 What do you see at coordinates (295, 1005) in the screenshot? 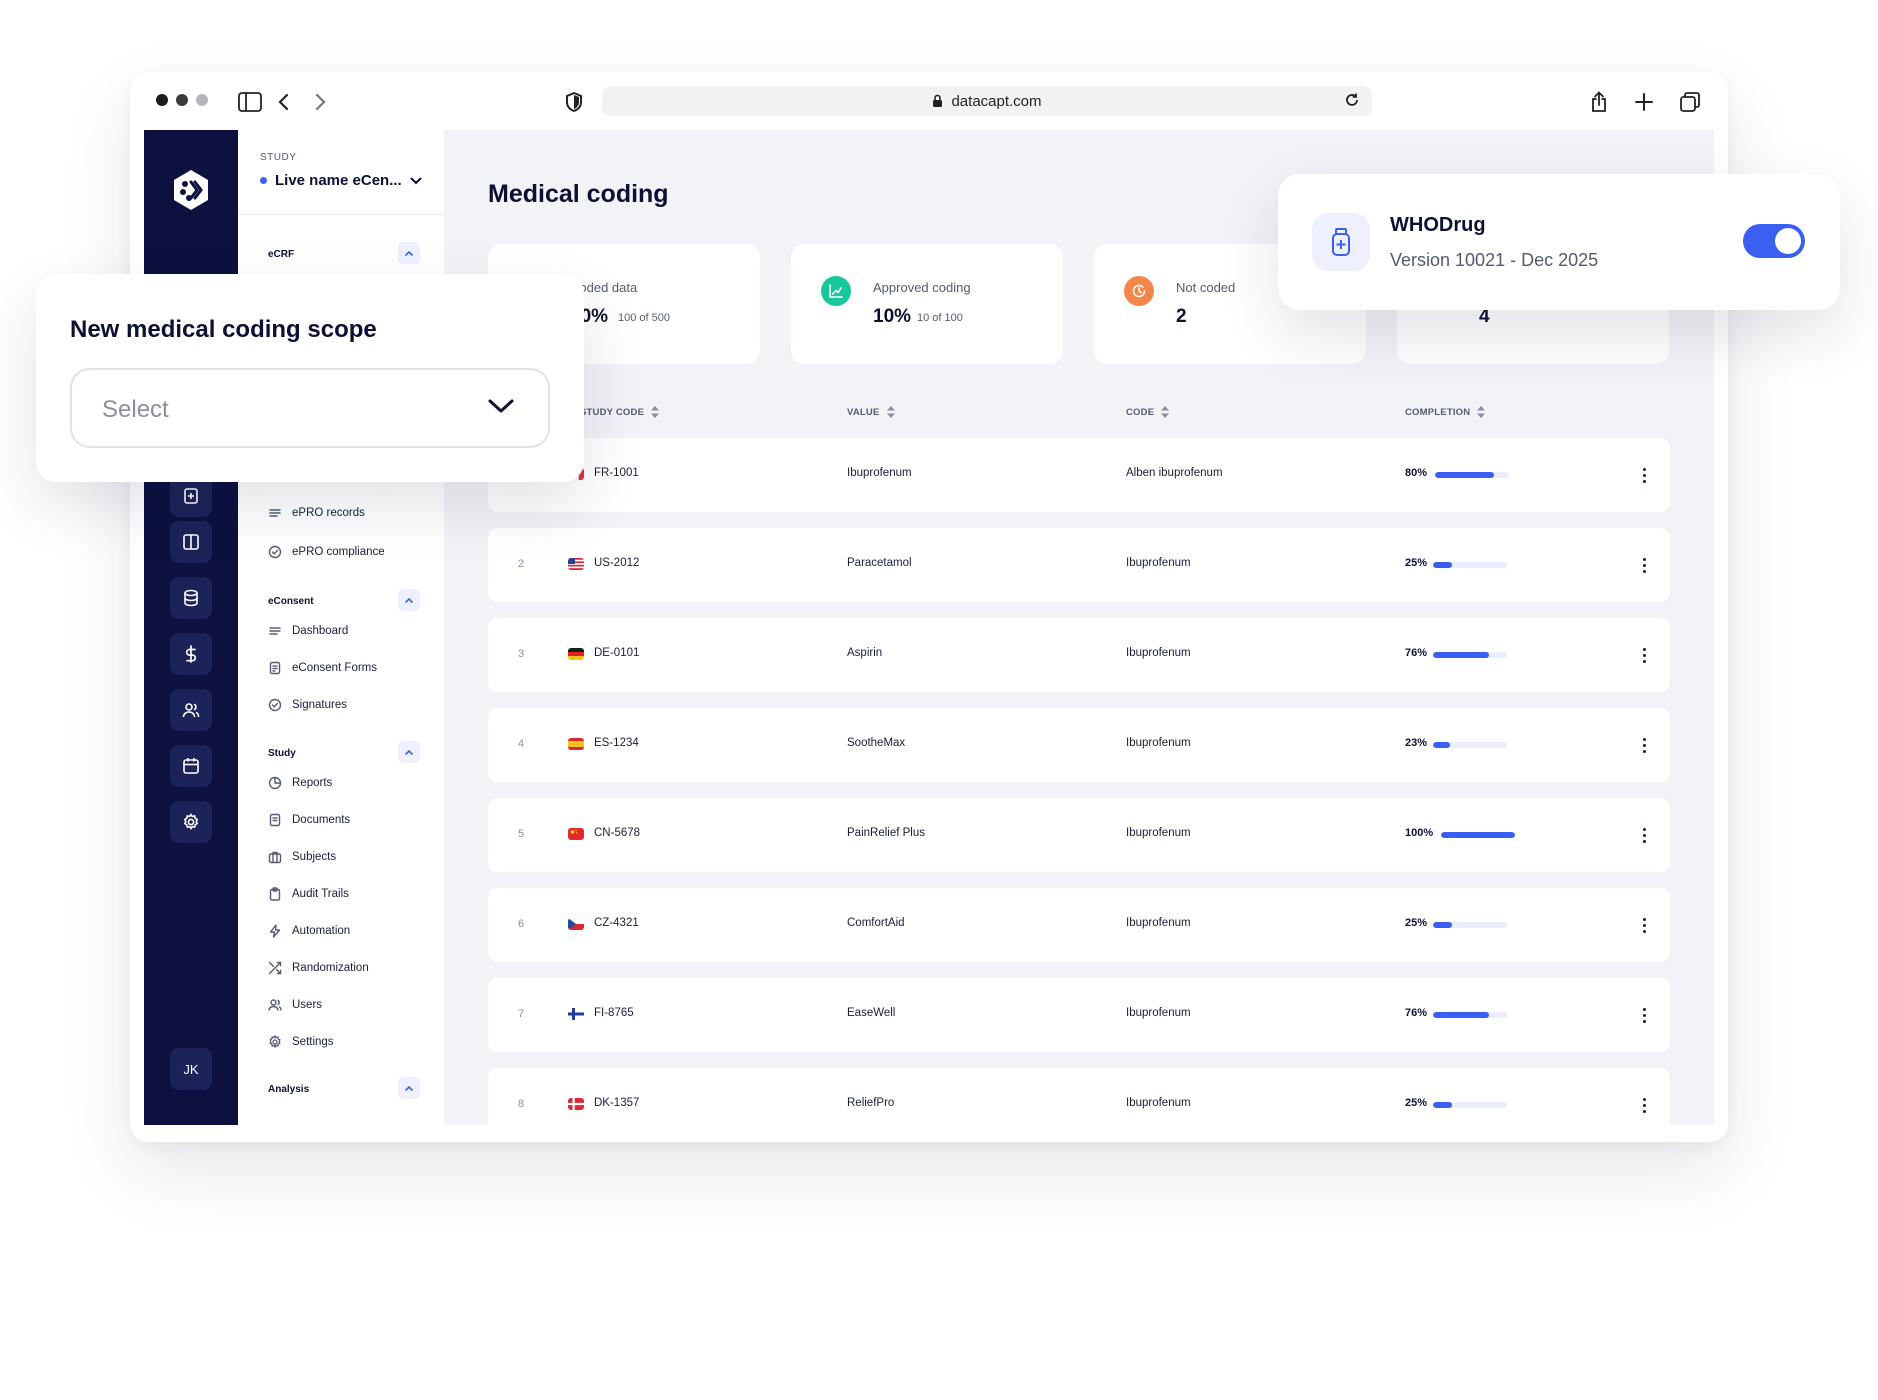
I see `nav-item-users: Users` at bounding box center [295, 1005].